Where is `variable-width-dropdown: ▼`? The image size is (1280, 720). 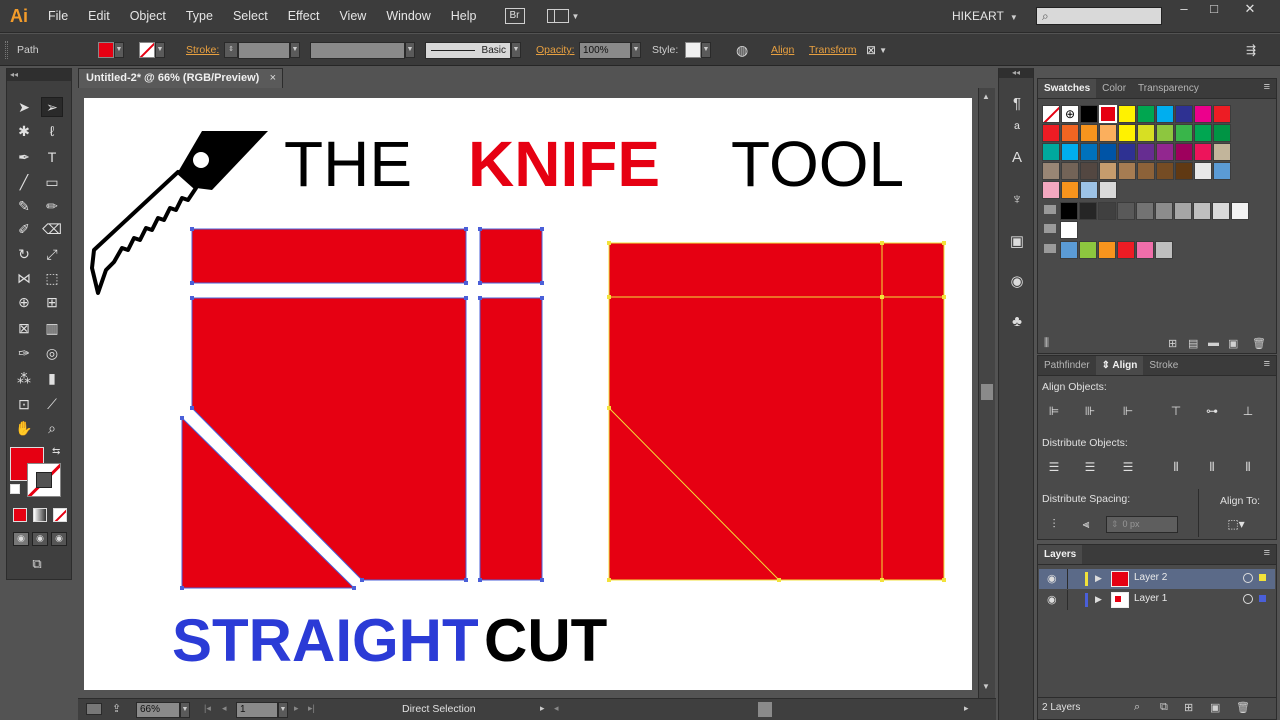 variable-width-dropdown: ▼ is located at coordinates (410, 50).